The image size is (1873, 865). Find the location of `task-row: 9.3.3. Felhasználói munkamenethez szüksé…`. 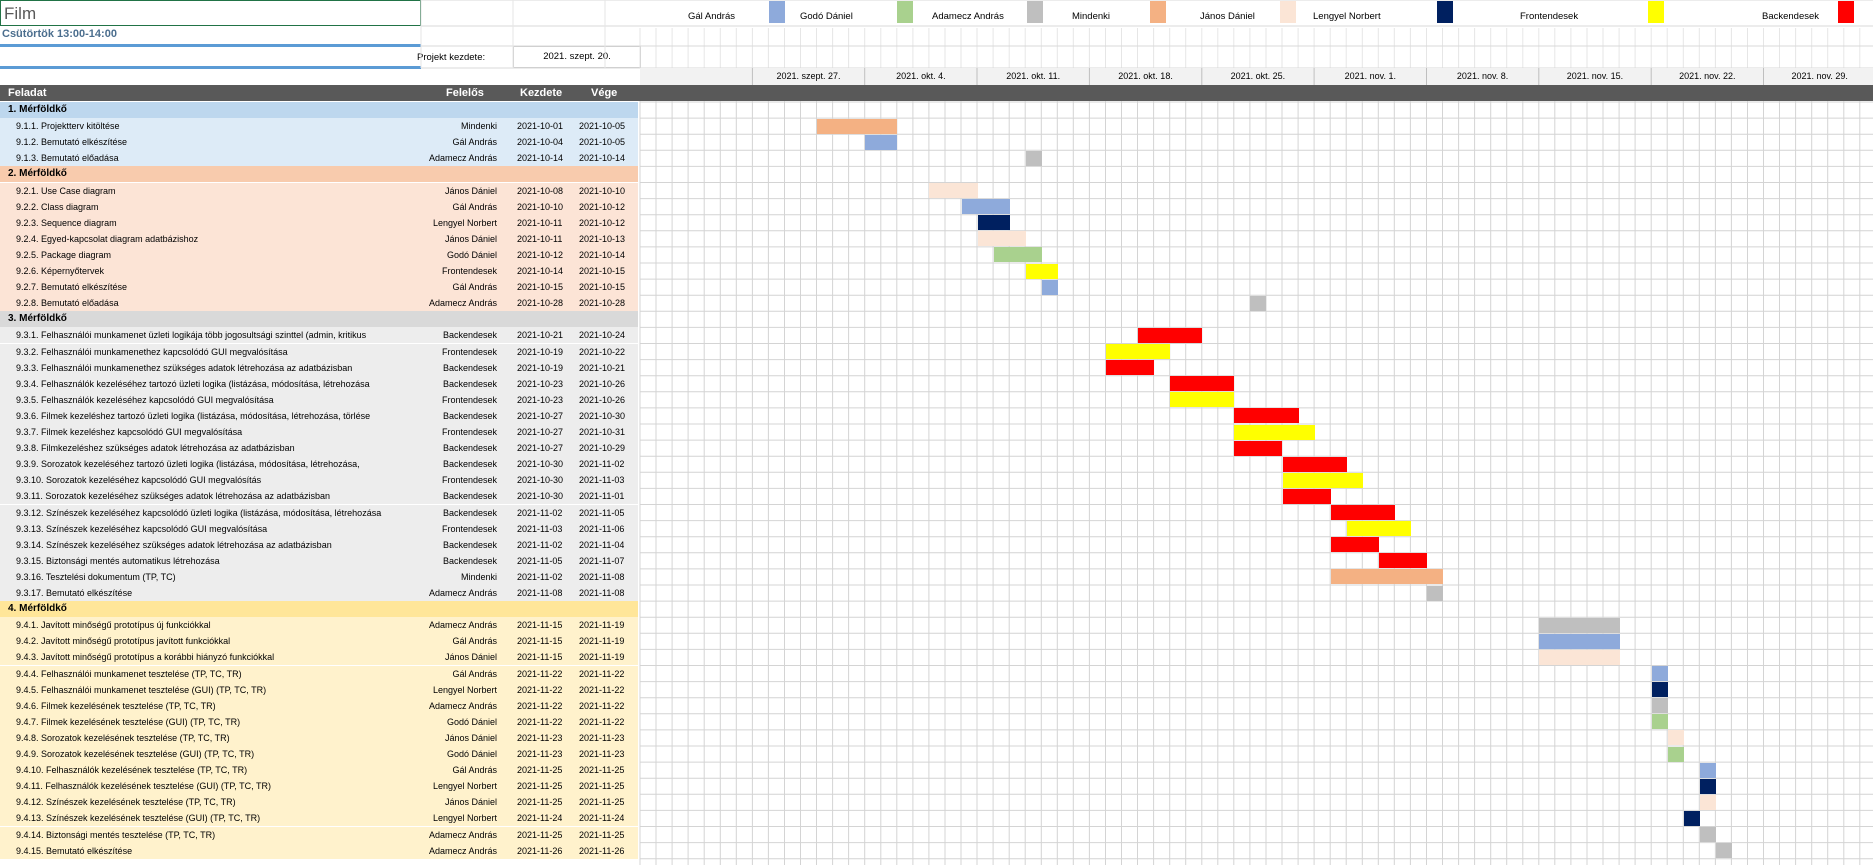

task-row: 9.3.3. Felhasználói munkamenethez szüksé… is located at coordinates (319, 367).